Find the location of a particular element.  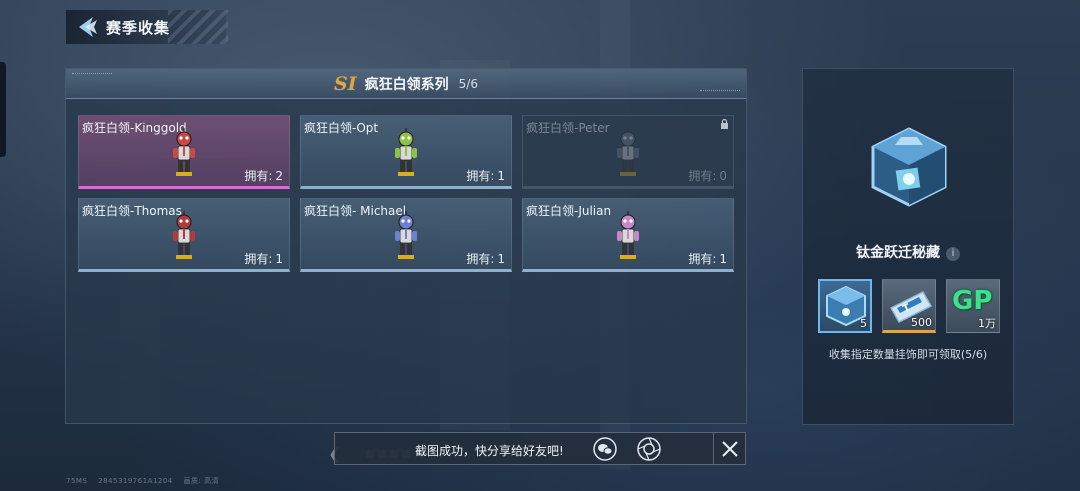

header-deco-left is located at coordinates (92, 74).